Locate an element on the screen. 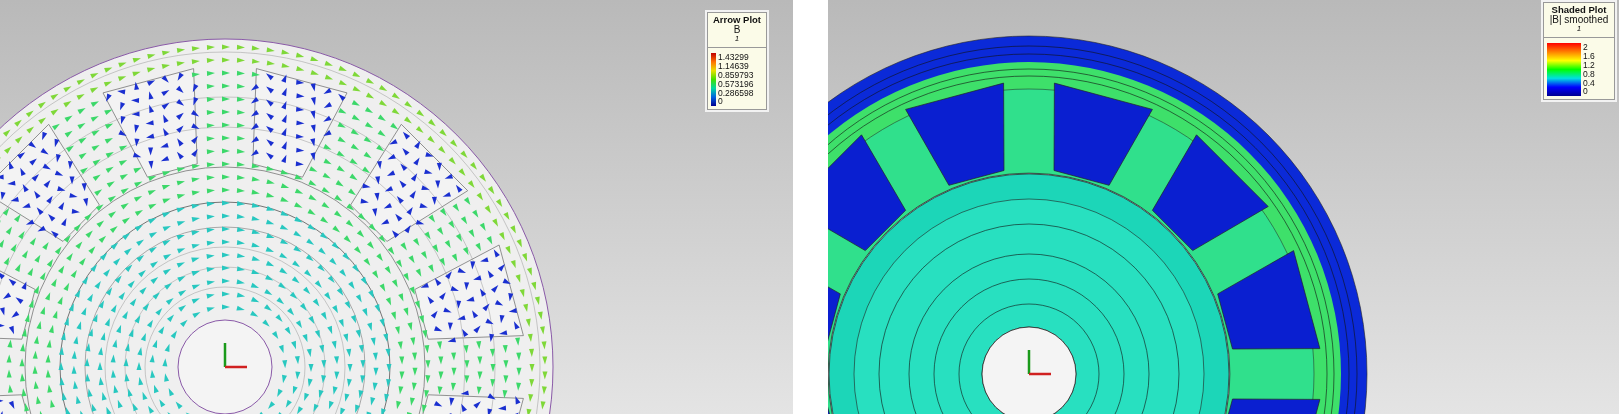 The width and height of the screenshot is (1619, 414). scale-value: 0.573196 is located at coordinates (736, 84).